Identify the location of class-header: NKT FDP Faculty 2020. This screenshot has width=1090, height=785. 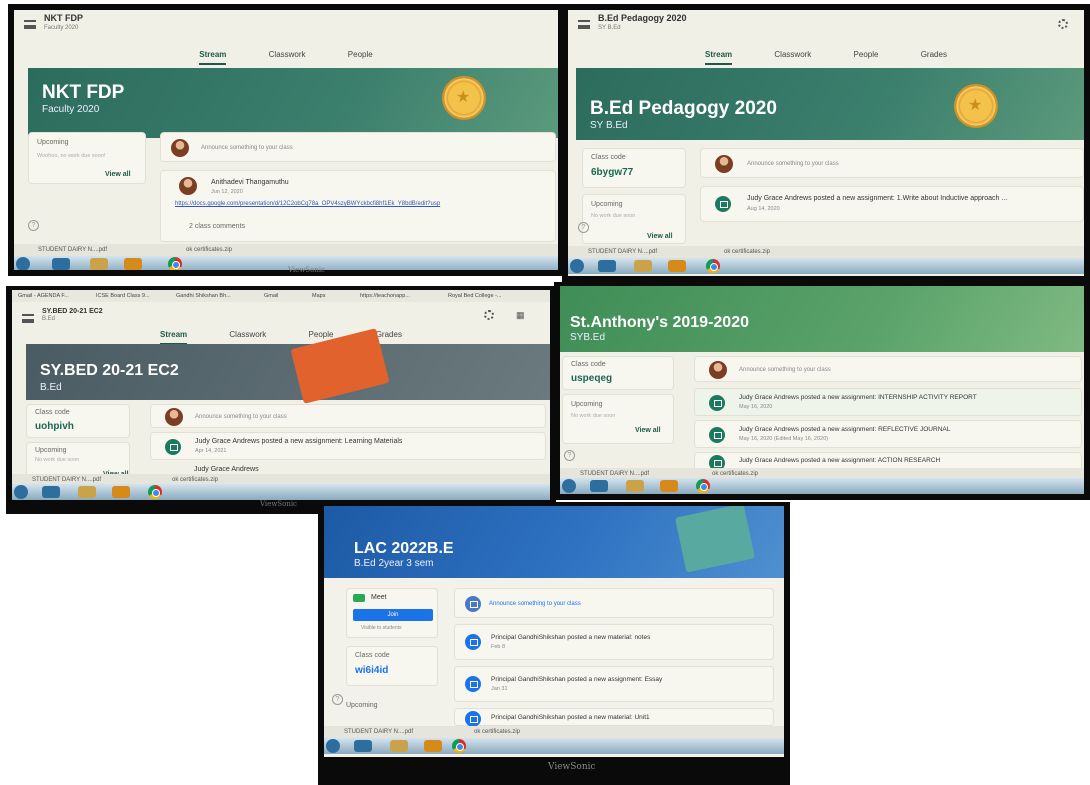
(286, 25).